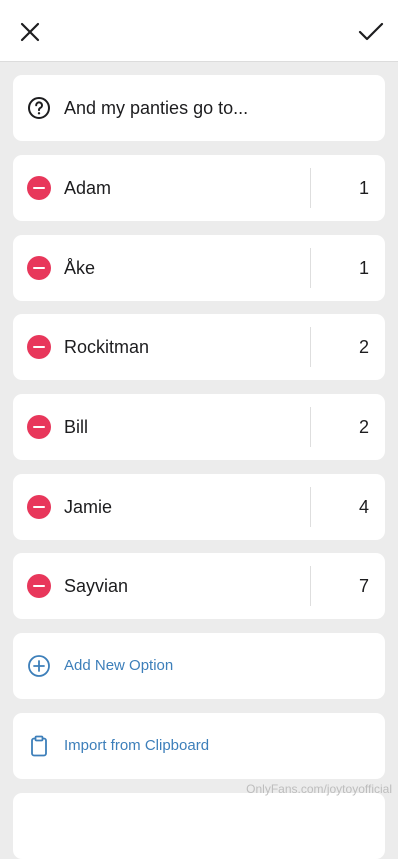 This screenshot has height=859, width=398. Describe the element at coordinates (199, 268) in the screenshot. I see `option-row: Åke 1` at that location.